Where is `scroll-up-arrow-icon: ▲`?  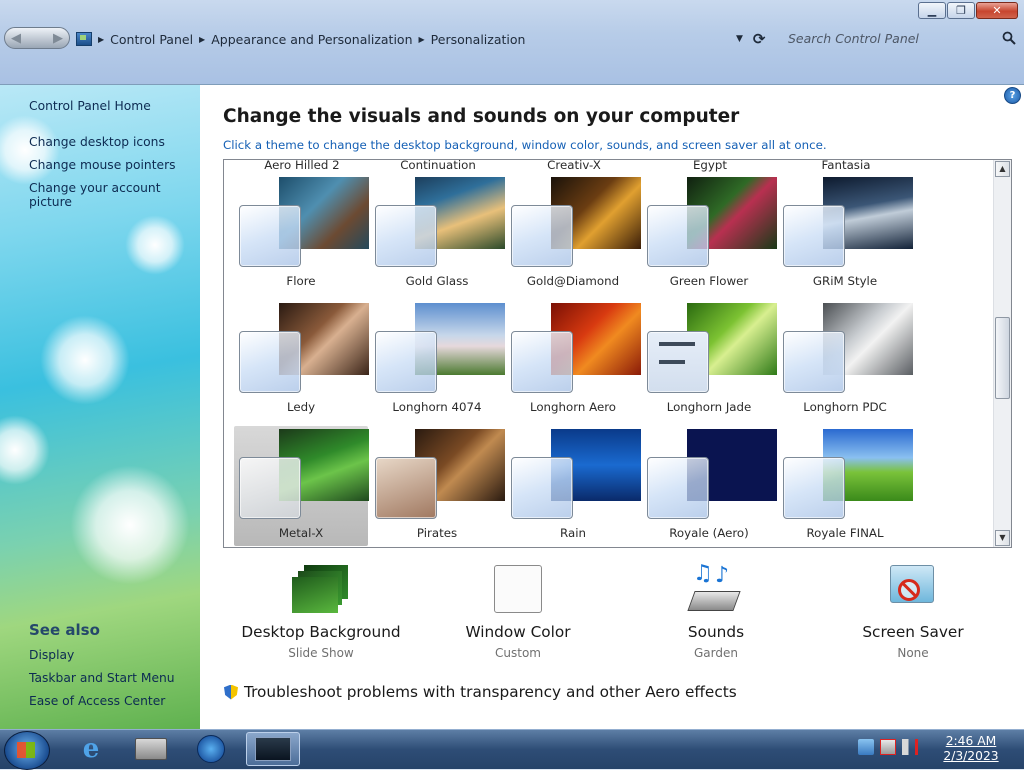 scroll-up-arrow-icon: ▲ is located at coordinates (1002, 169).